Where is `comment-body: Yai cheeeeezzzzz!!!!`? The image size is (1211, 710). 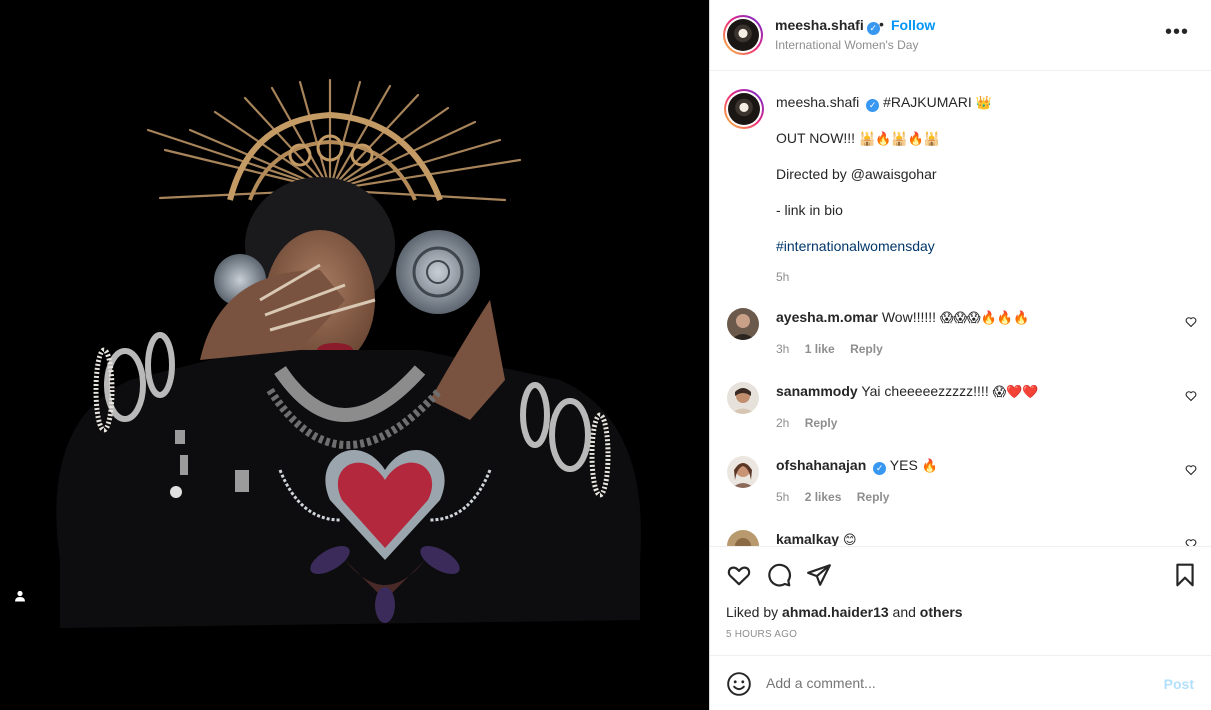
comment-body: Yai cheeeeezzzzz!!!! is located at coordinates (925, 391).